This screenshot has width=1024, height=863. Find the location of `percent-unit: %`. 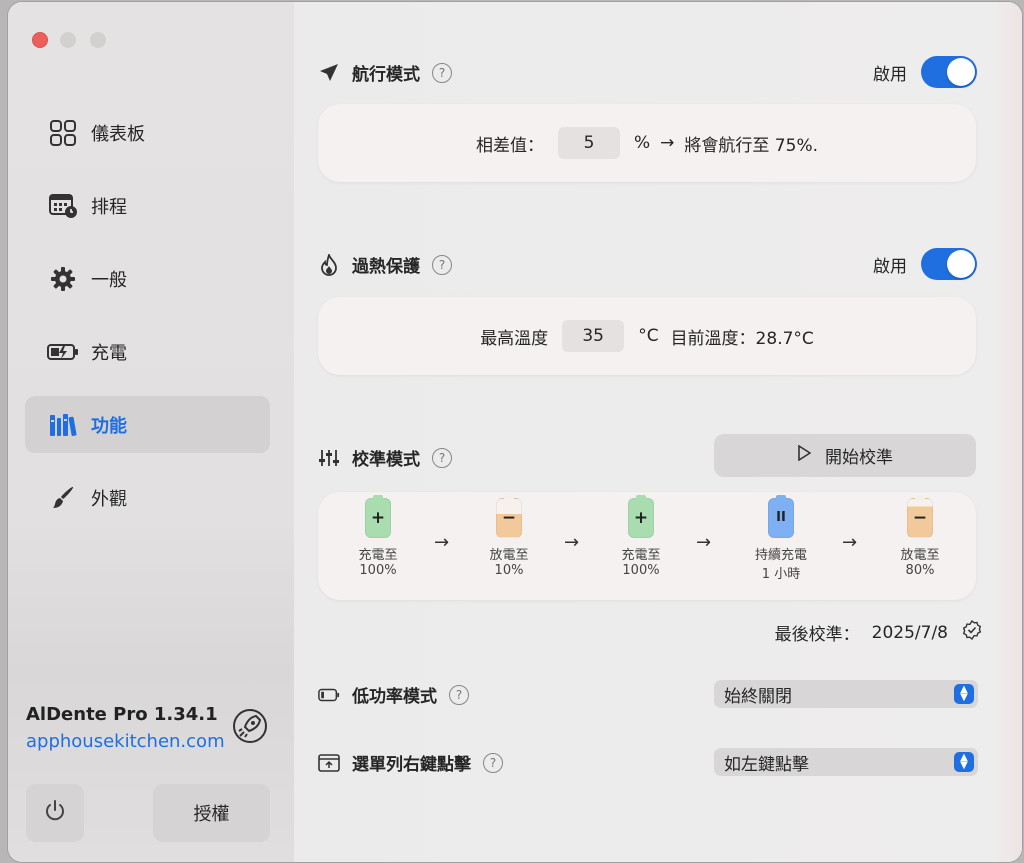

percent-unit: % is located at coordinates (642, 143).